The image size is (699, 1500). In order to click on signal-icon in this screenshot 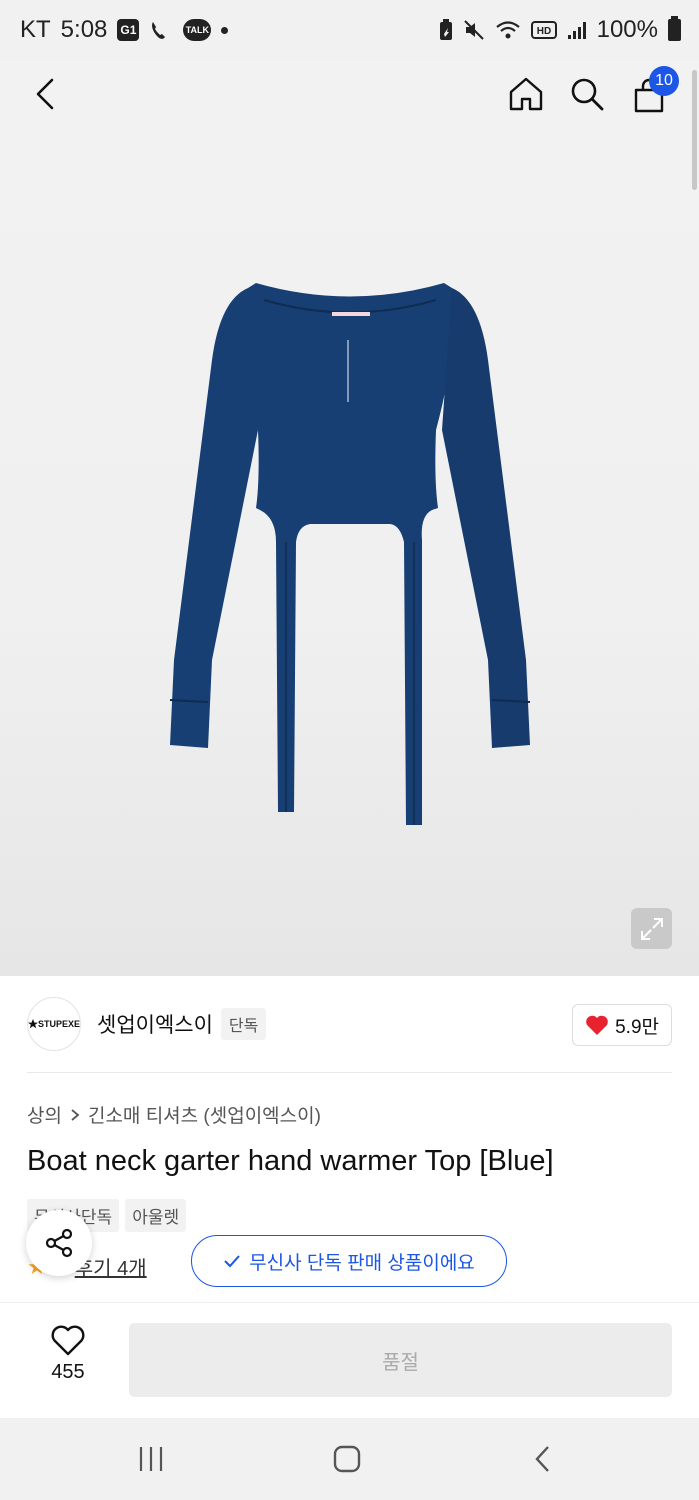, I will do `click(577, 30)`.